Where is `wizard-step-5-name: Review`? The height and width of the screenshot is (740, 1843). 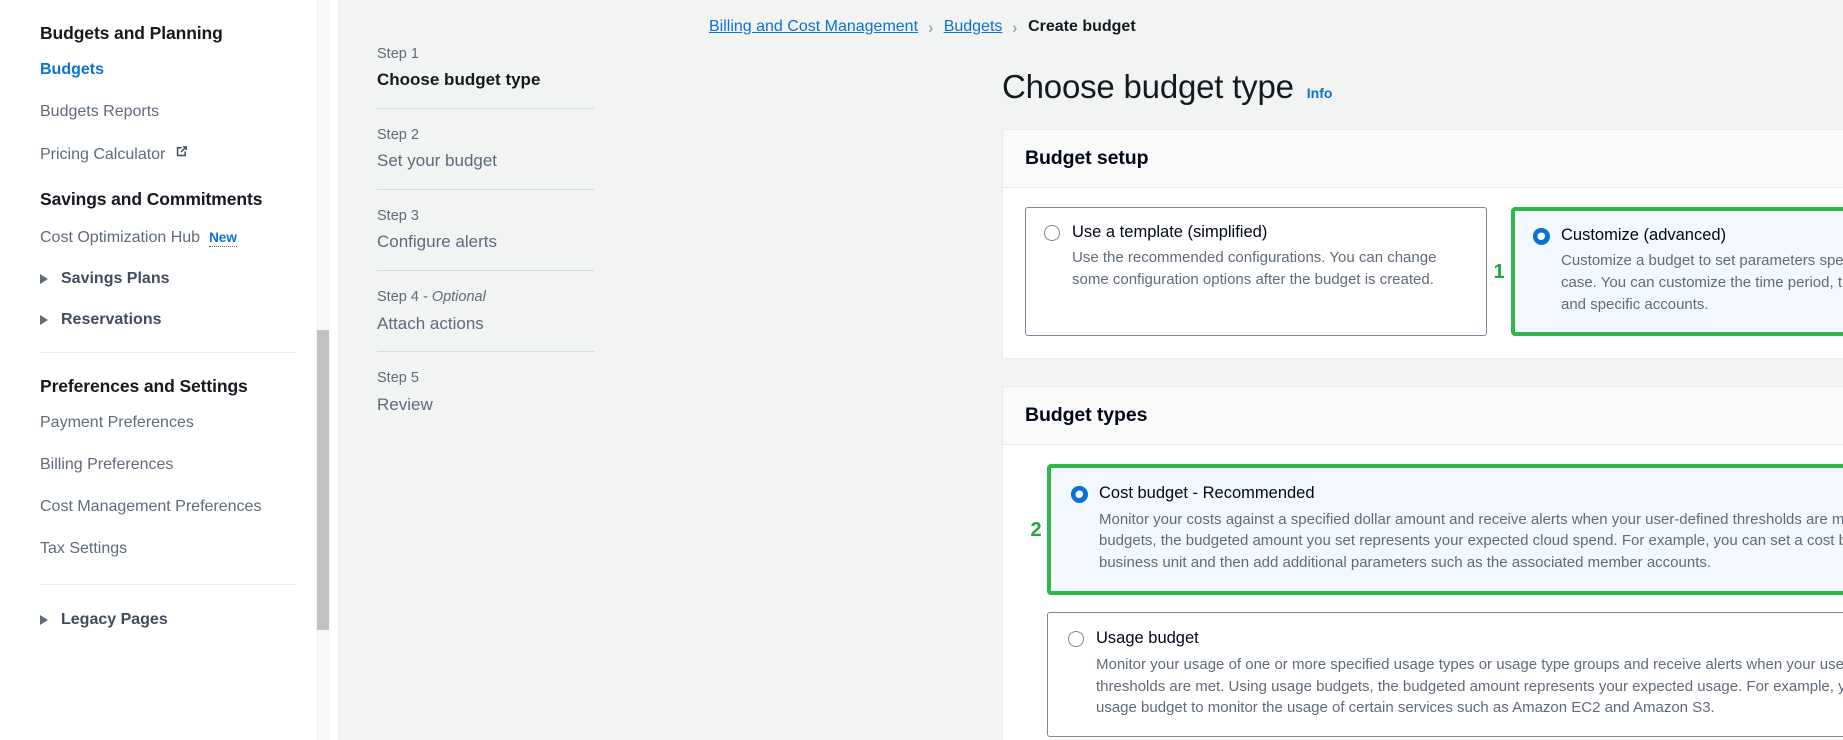
wizard-step-5-name: Review is located at coordinates (529, 405).